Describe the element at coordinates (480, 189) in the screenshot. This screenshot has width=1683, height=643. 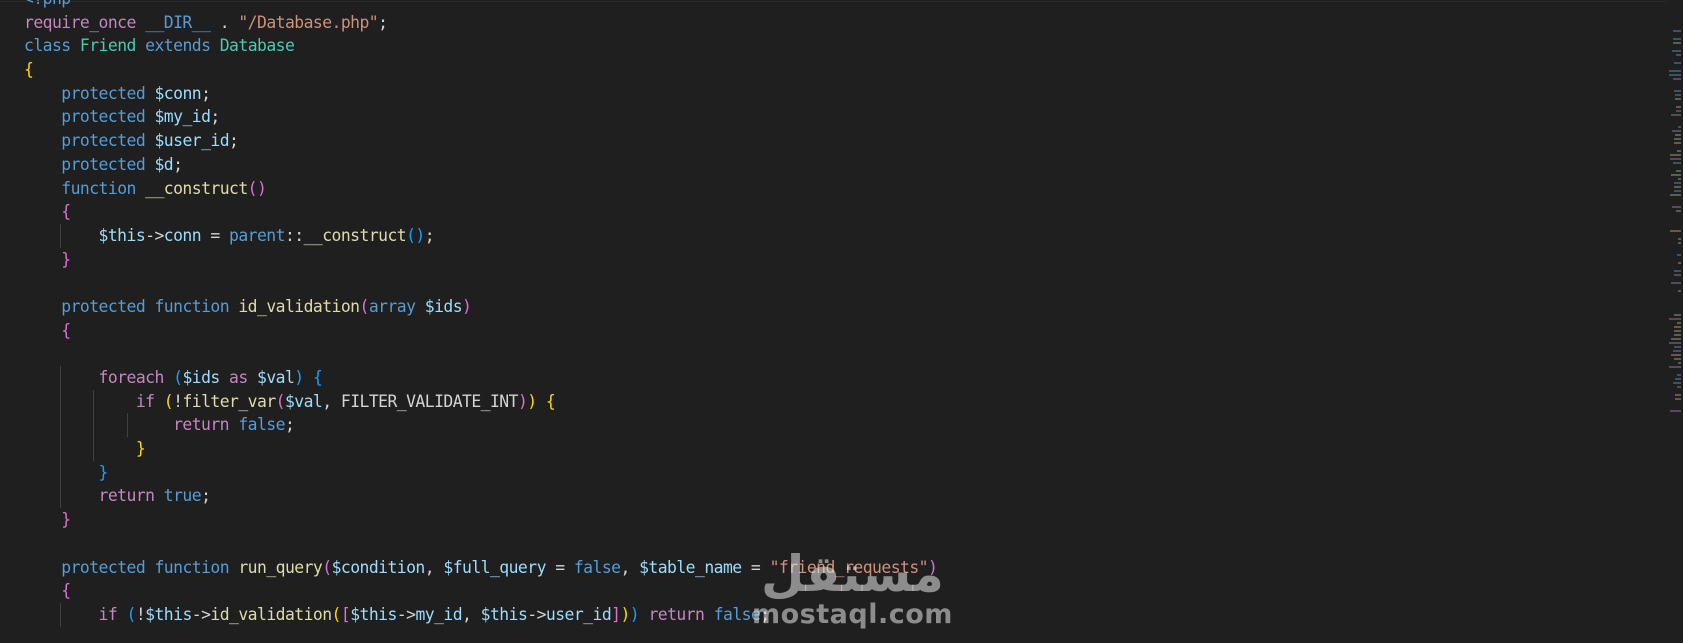
I see `code-line: function __construct()` at that location.